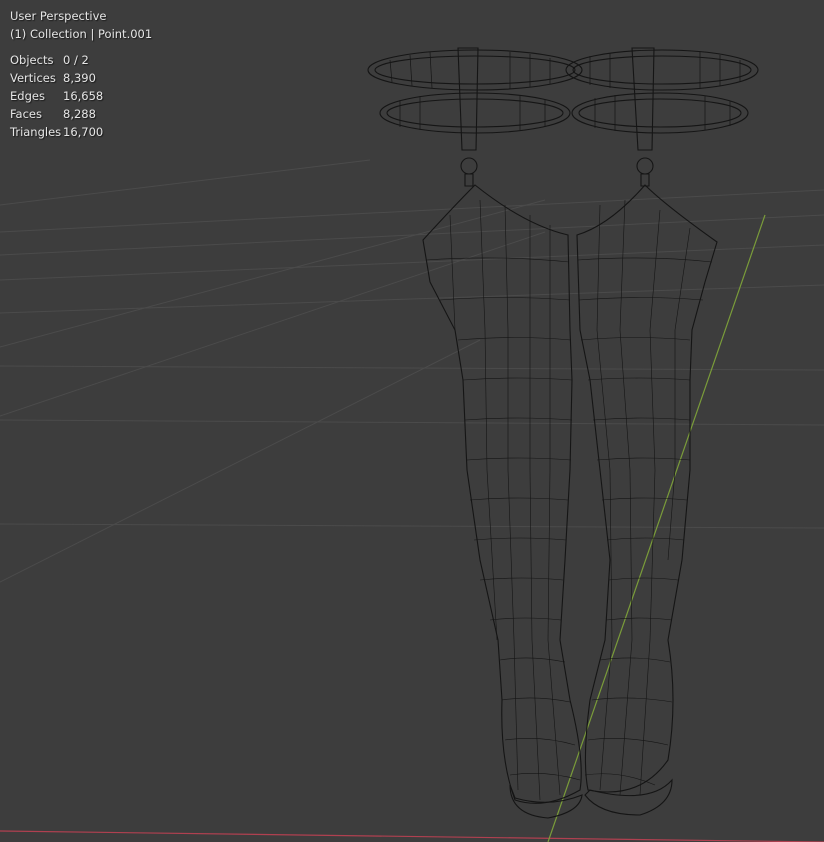  I want to click on stat-value: 8,288, so click(79, 114).